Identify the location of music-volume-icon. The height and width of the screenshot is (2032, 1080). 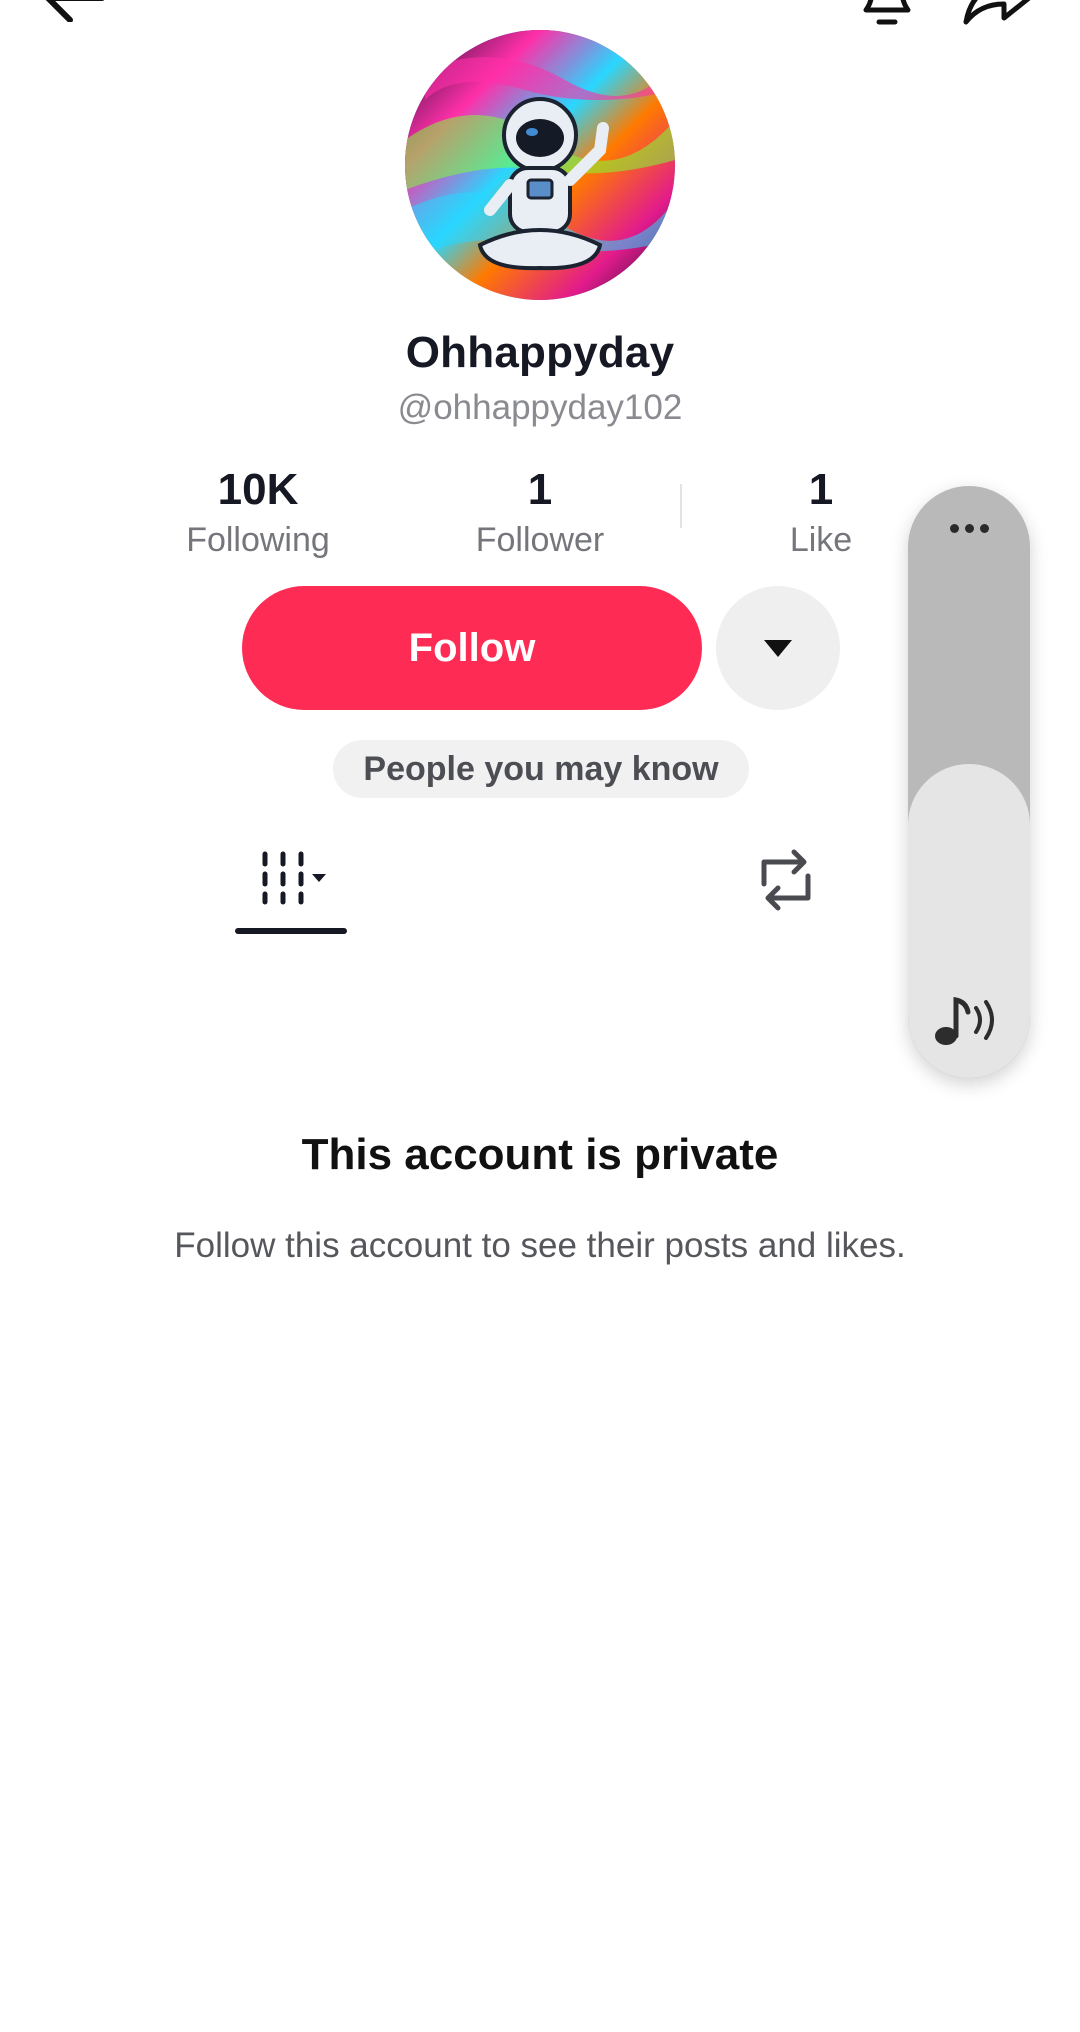
(969, 1020).